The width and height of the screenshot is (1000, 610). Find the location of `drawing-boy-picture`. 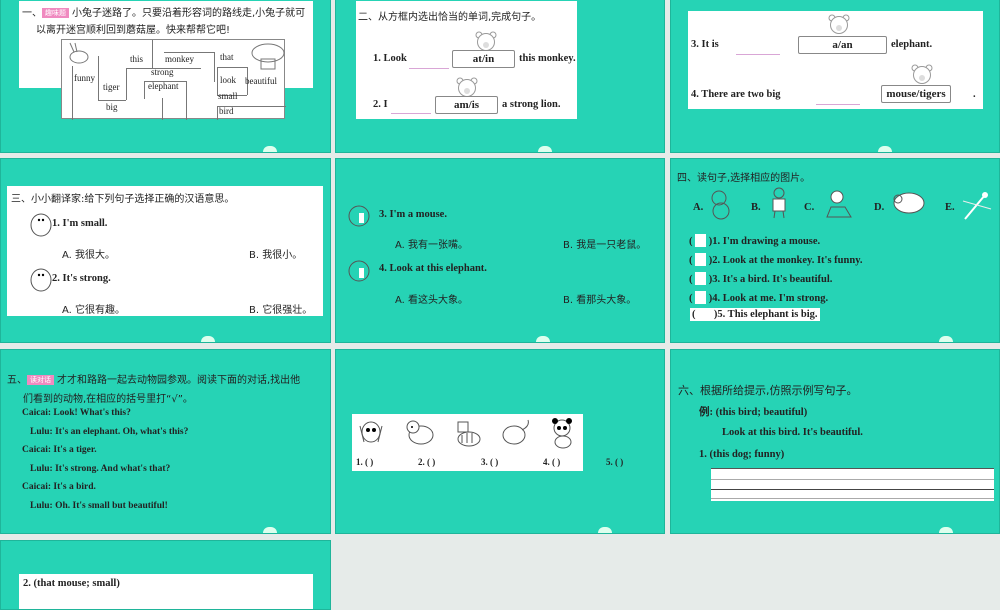

drawing-boy-picture is located at coordinates (839, 204).